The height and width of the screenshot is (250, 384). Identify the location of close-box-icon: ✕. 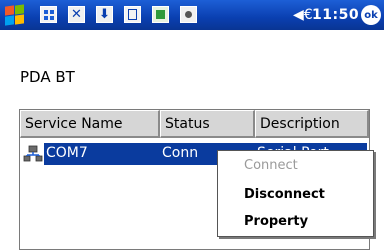
(76, 14).